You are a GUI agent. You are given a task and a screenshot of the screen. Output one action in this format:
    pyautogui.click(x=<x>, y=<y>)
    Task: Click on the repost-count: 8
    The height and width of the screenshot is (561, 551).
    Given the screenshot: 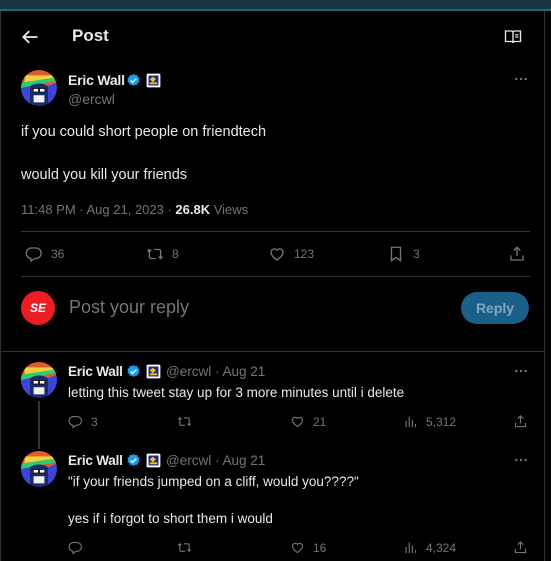 What is the action you would take?
    pyautogui.click(x=175, y=254)
    